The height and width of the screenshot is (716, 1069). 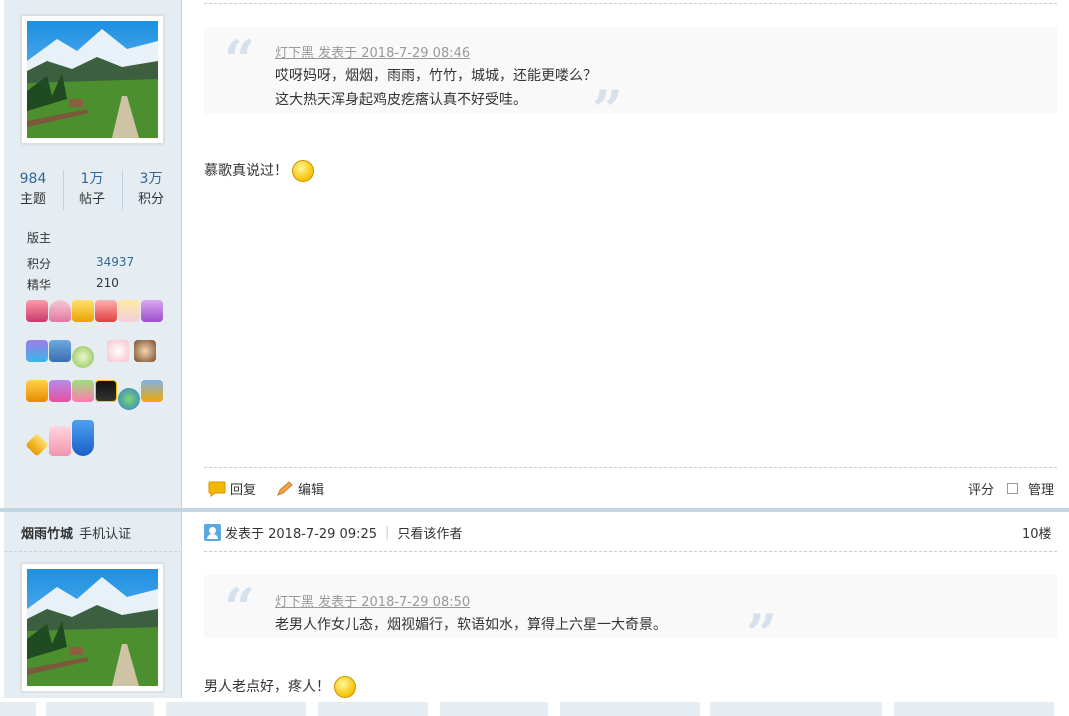 What do you see at coordinates (107, 283) in the screenshot?
I see `digest-value: 210` at bounding box center [107, 283].